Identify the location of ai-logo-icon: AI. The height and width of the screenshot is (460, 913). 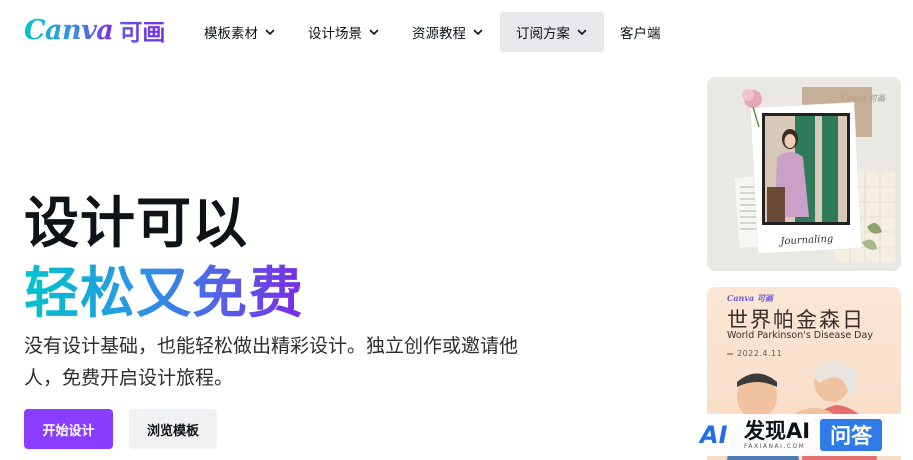
(714, 435).